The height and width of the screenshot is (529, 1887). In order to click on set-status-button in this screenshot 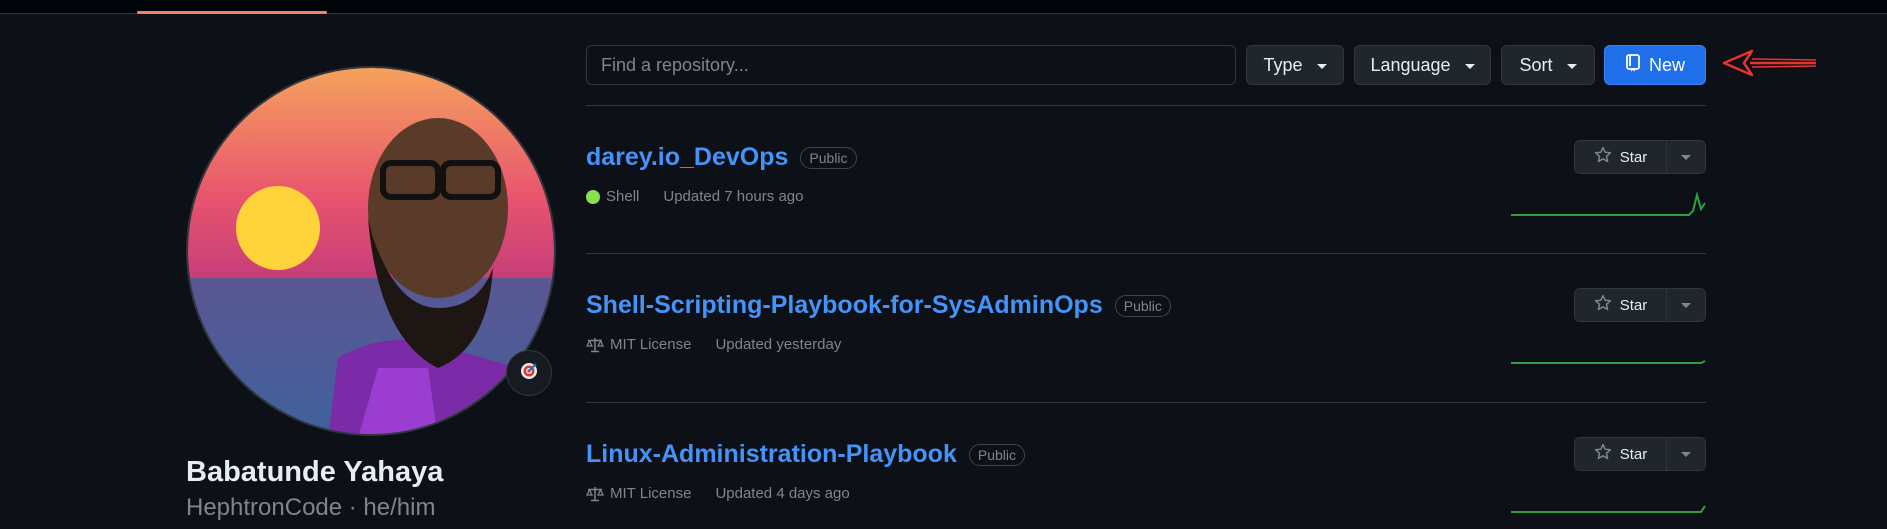, I will do `click(529, 373)`.